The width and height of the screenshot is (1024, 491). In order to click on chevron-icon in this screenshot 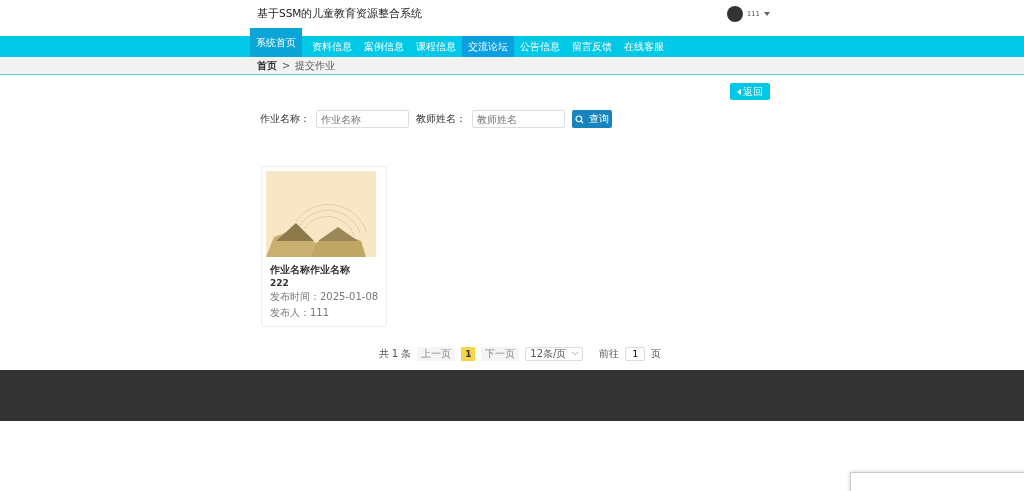, I will do `click(575, 354)`.